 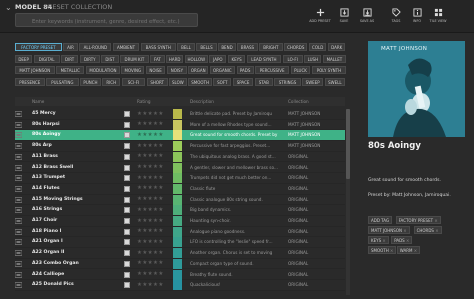 What do you see at coordinates (24, 58) in the screenshot?
I see `tag-deep: DEEP` at bounding box center [24, 58].